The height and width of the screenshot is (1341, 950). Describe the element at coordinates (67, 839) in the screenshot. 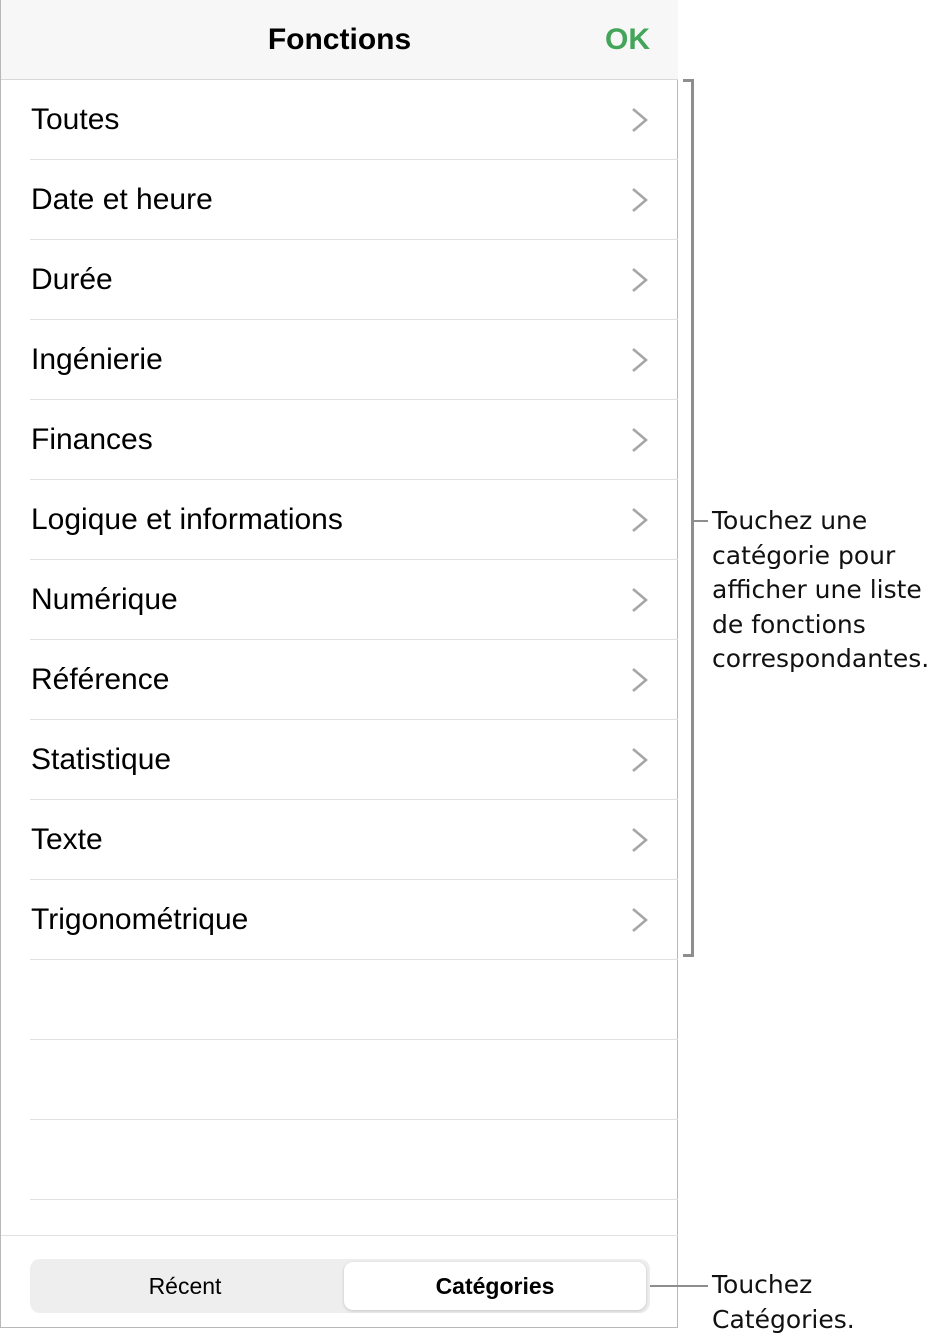

I see `list-item-label: Texte` at that location.